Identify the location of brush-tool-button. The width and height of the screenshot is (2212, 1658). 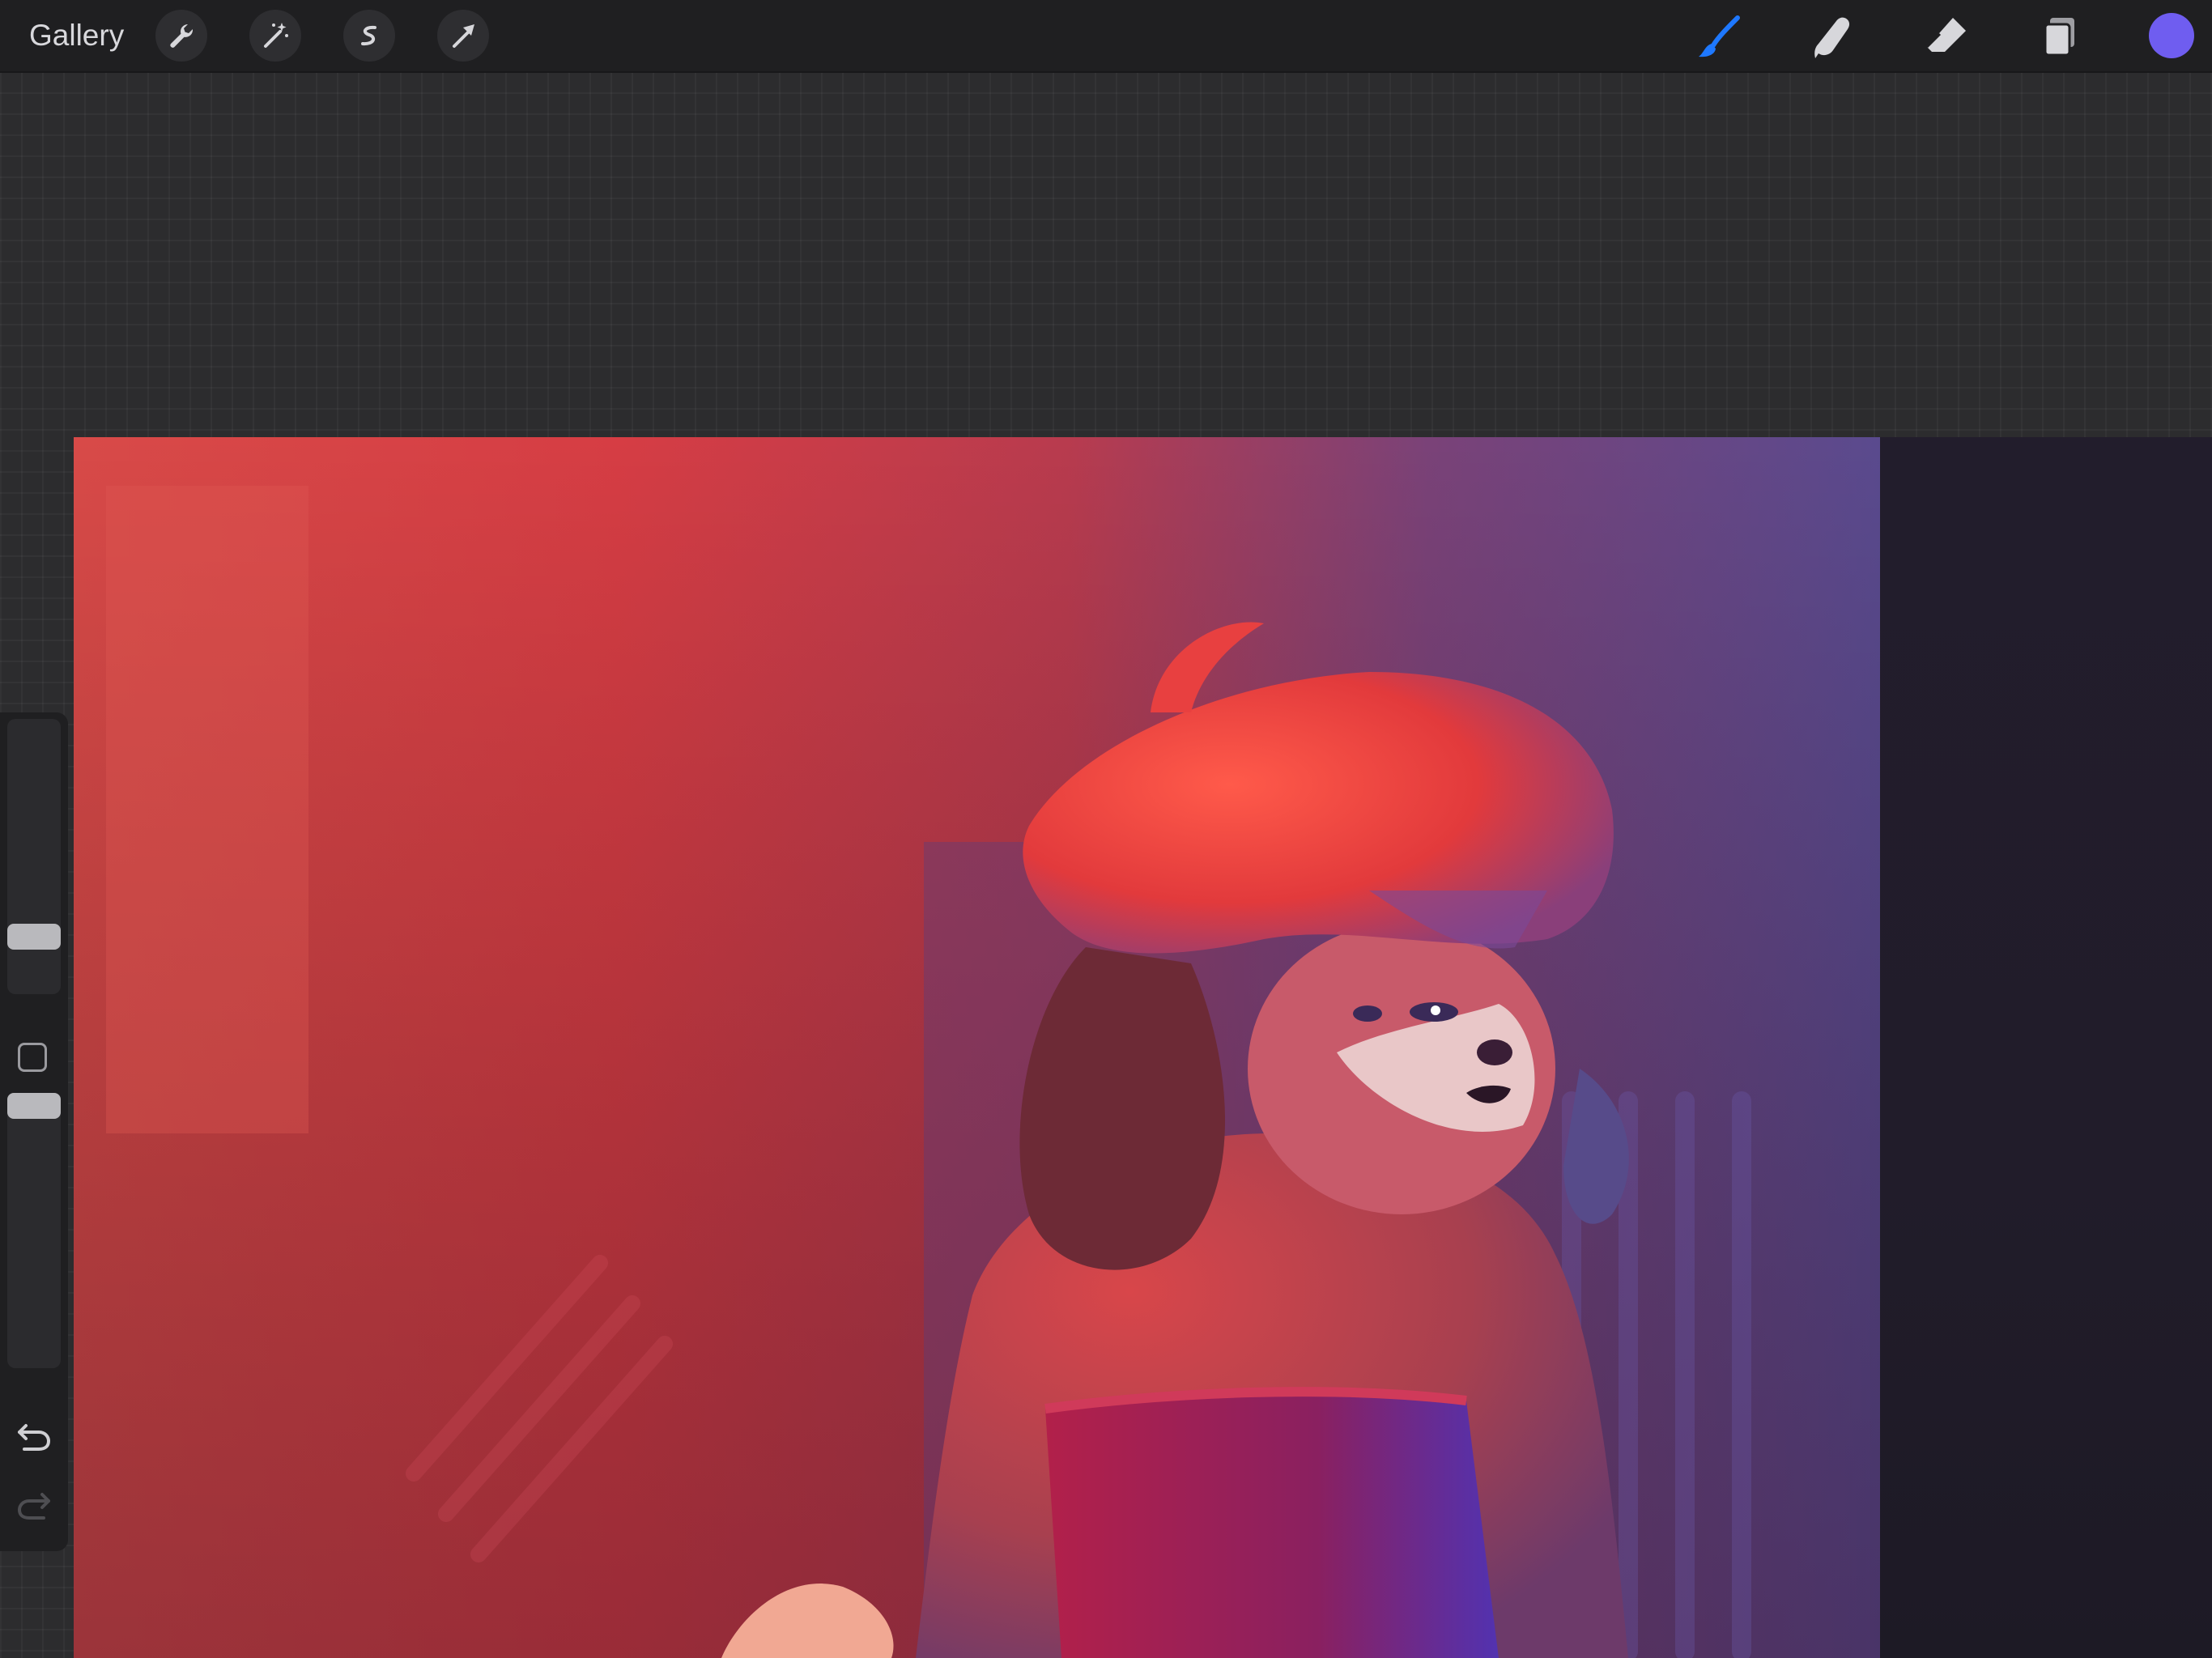
(1720, 37).